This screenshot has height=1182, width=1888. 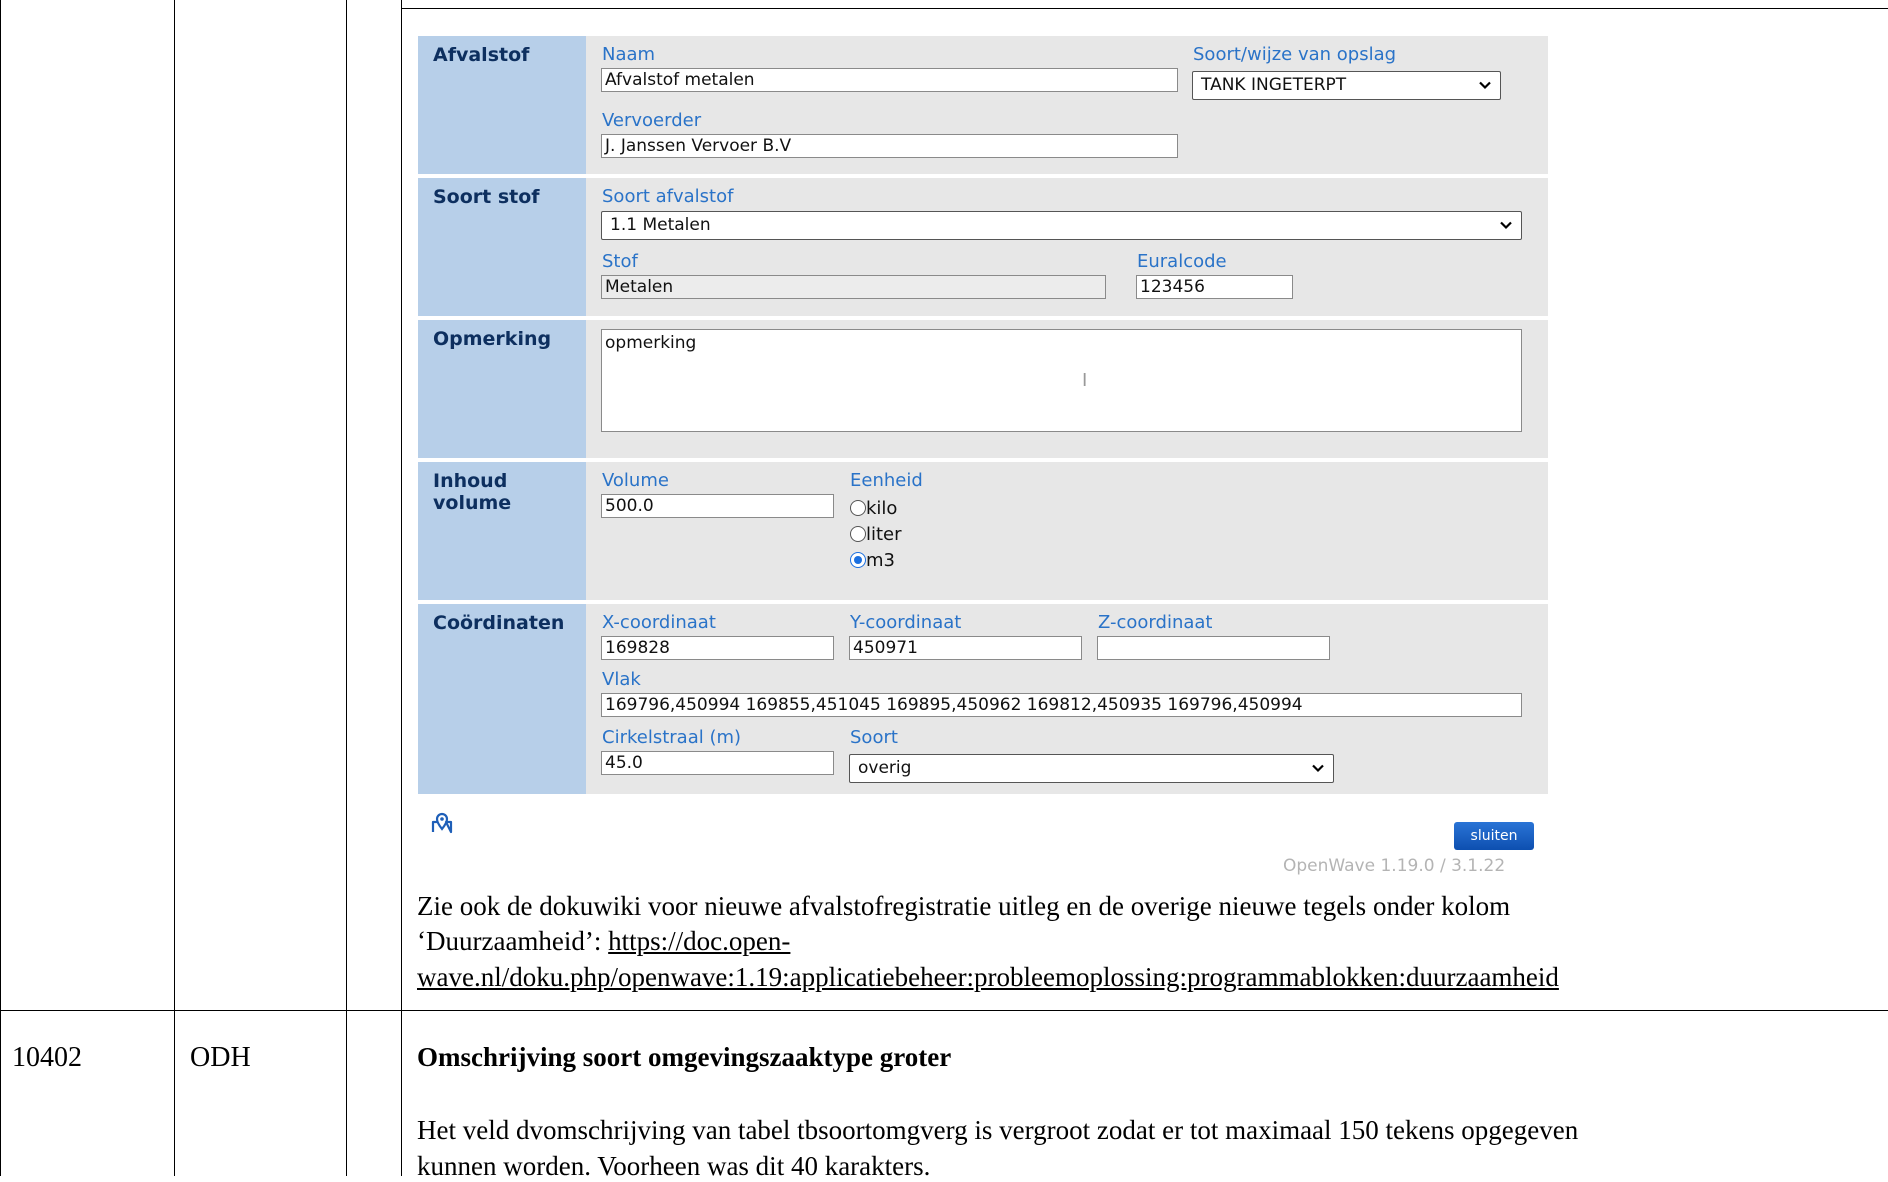 I want to click on inhoud-title-line1: Inhoud, so click(x=470, y=481).